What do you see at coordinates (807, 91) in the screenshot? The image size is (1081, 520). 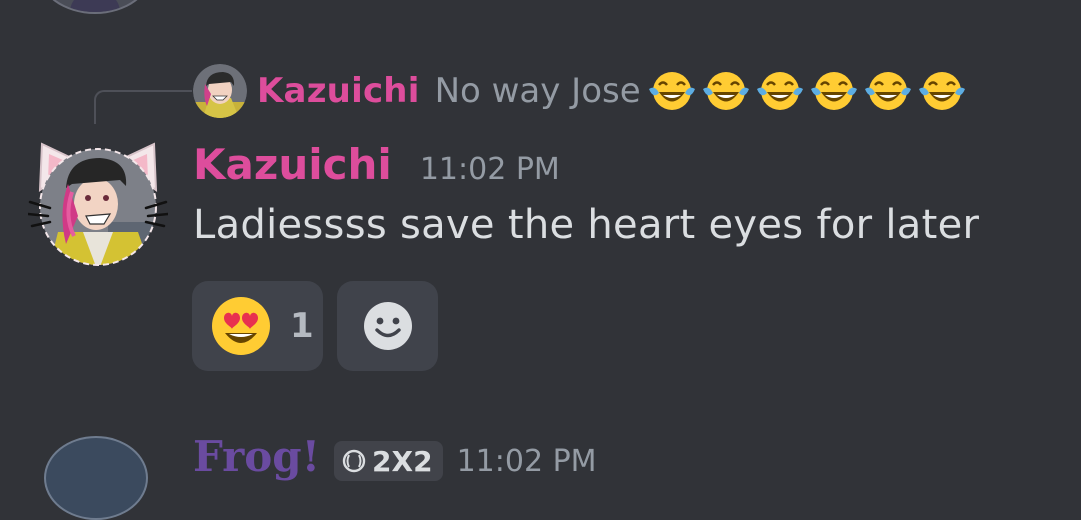 I see `reply-emoji-group` at bounding box center [807, 91].